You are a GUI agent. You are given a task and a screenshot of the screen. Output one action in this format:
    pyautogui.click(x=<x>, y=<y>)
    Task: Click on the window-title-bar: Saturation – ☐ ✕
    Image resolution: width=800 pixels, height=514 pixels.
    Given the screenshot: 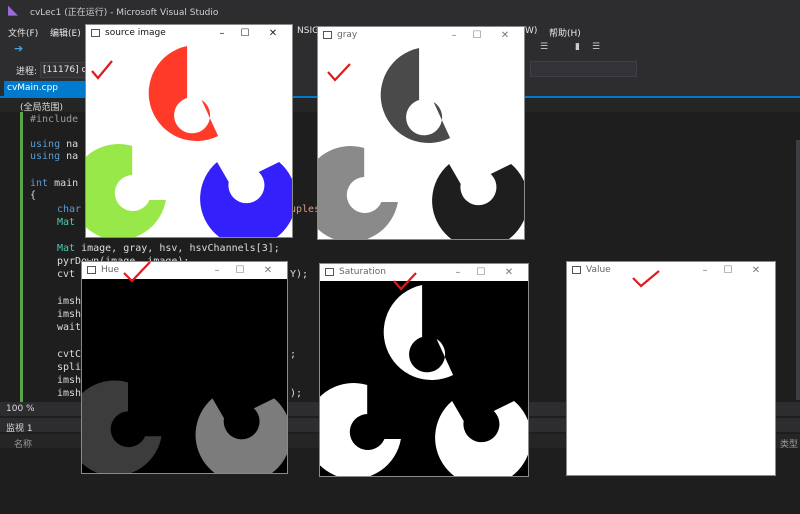 What is the action you would take?
    pyautogui.click(x=424, y=272)
    